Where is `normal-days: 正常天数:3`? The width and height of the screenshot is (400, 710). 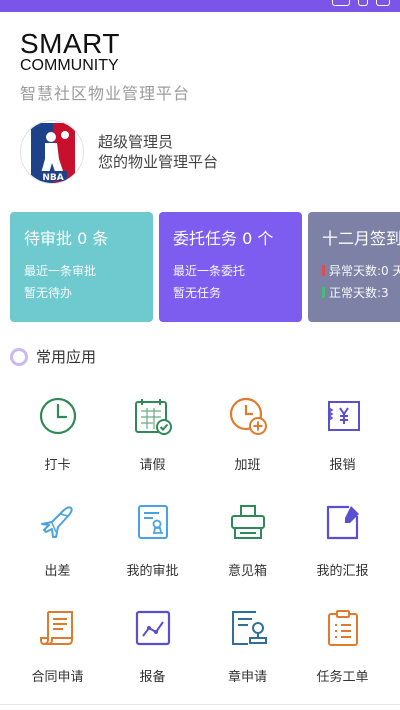
normal-days: 正常天数:3 is located at coordinates (361, 293).